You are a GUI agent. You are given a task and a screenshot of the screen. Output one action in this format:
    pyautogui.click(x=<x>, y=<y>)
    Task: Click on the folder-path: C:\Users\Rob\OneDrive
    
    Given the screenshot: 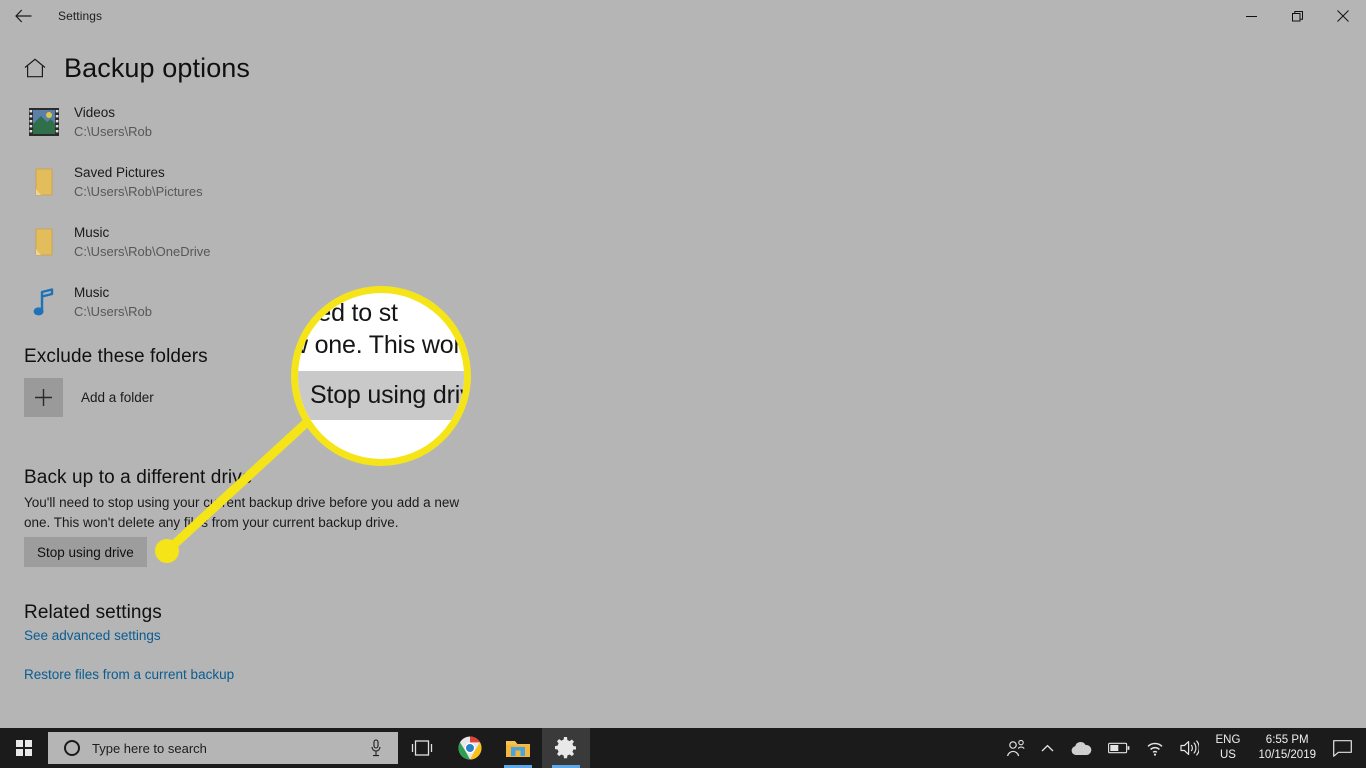 What is the action you would take?
    pyautogui.click(x=142, y=251)
    